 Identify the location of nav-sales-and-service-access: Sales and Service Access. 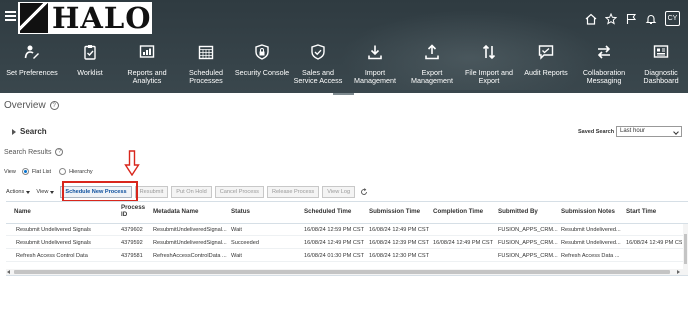
(318, 67).